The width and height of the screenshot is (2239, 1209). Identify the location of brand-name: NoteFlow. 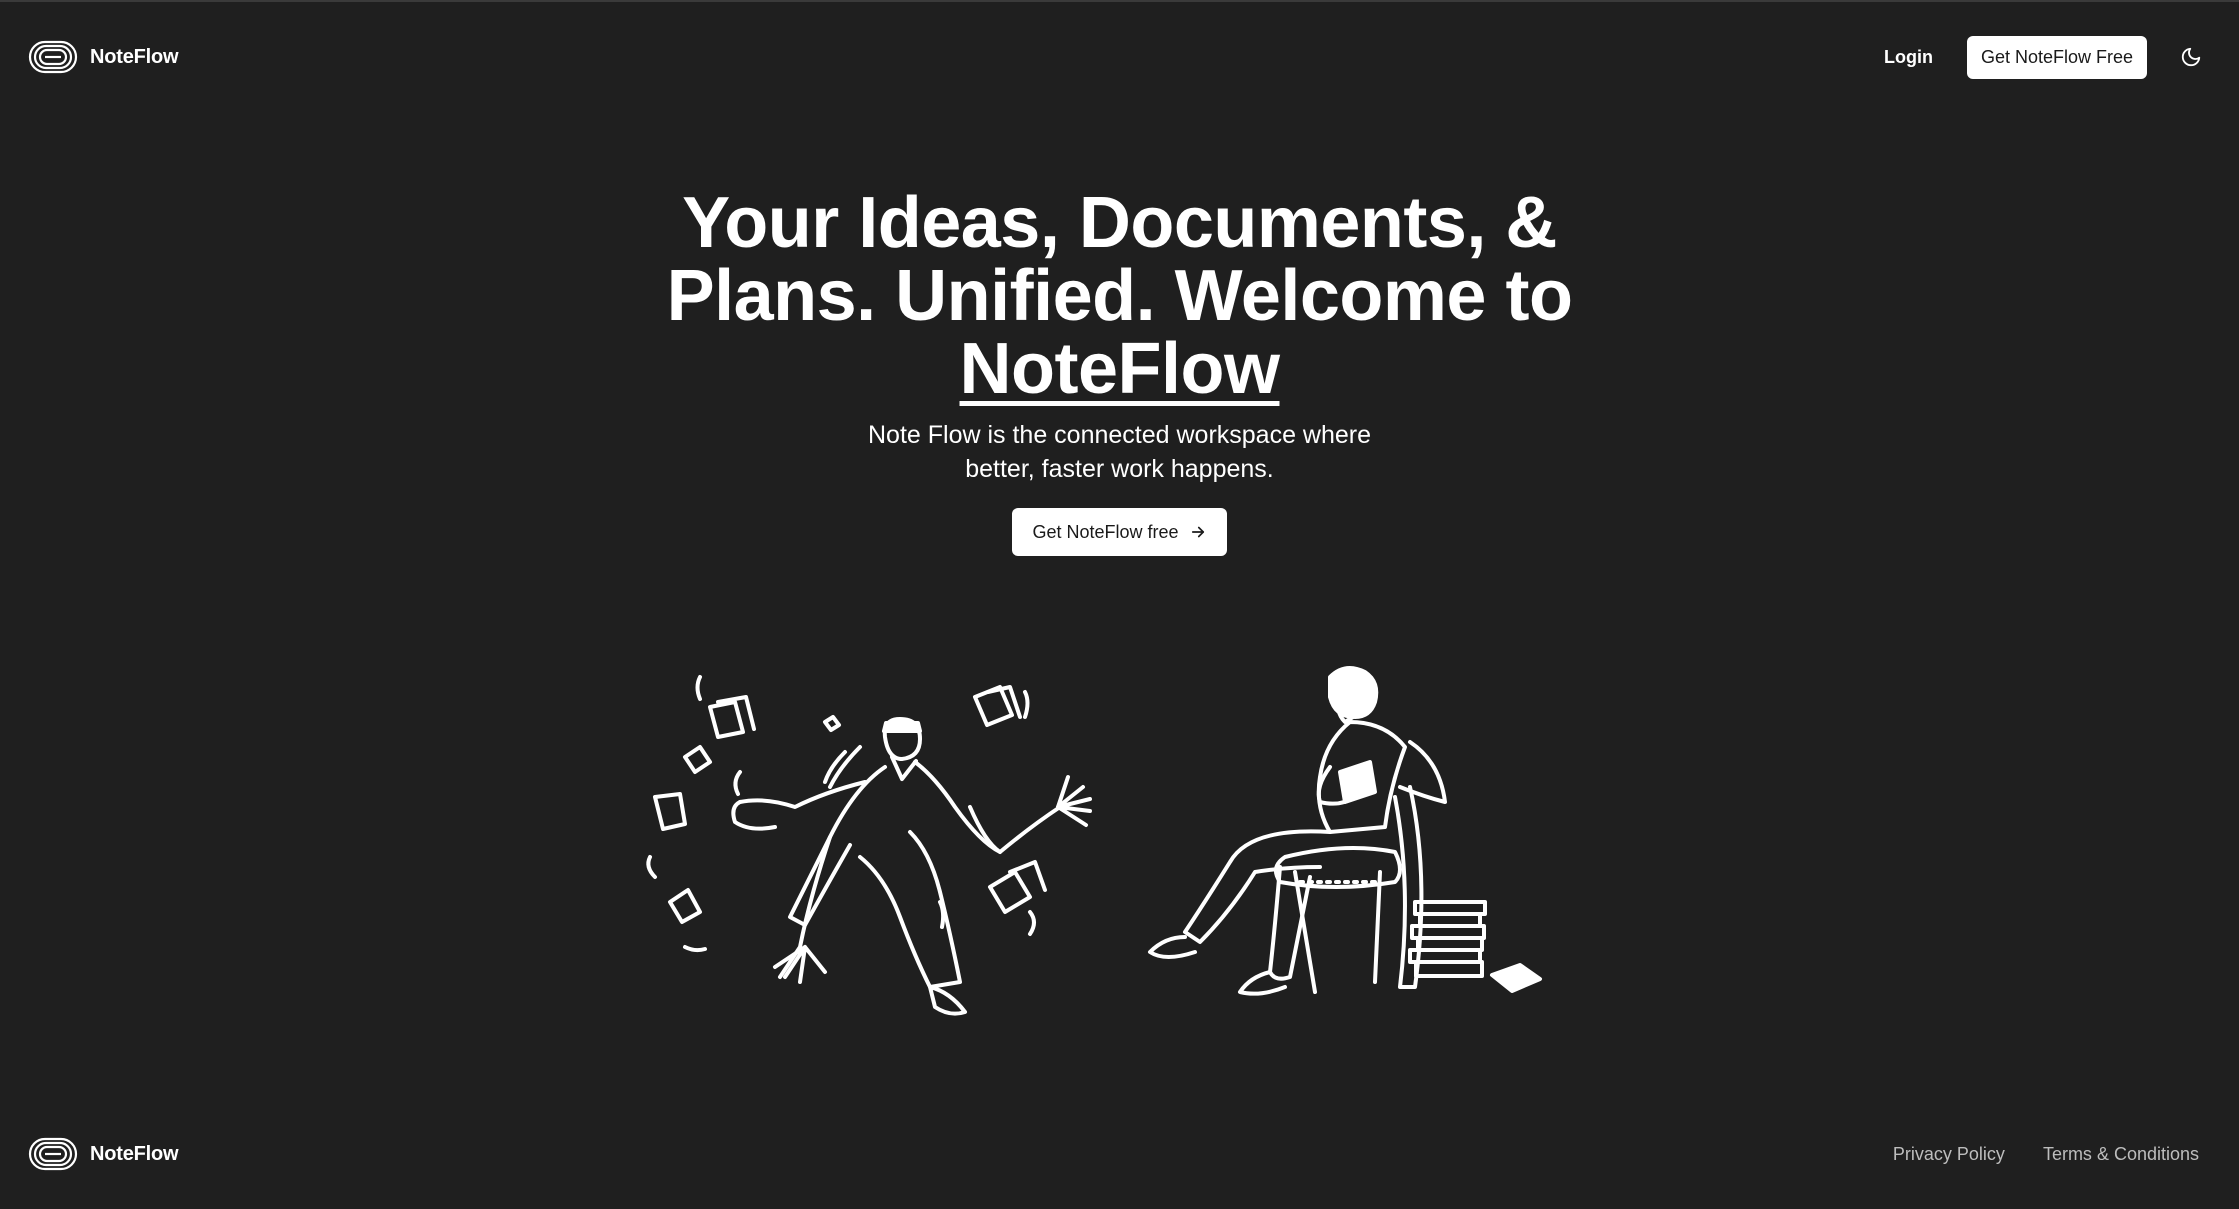
(134, 56).